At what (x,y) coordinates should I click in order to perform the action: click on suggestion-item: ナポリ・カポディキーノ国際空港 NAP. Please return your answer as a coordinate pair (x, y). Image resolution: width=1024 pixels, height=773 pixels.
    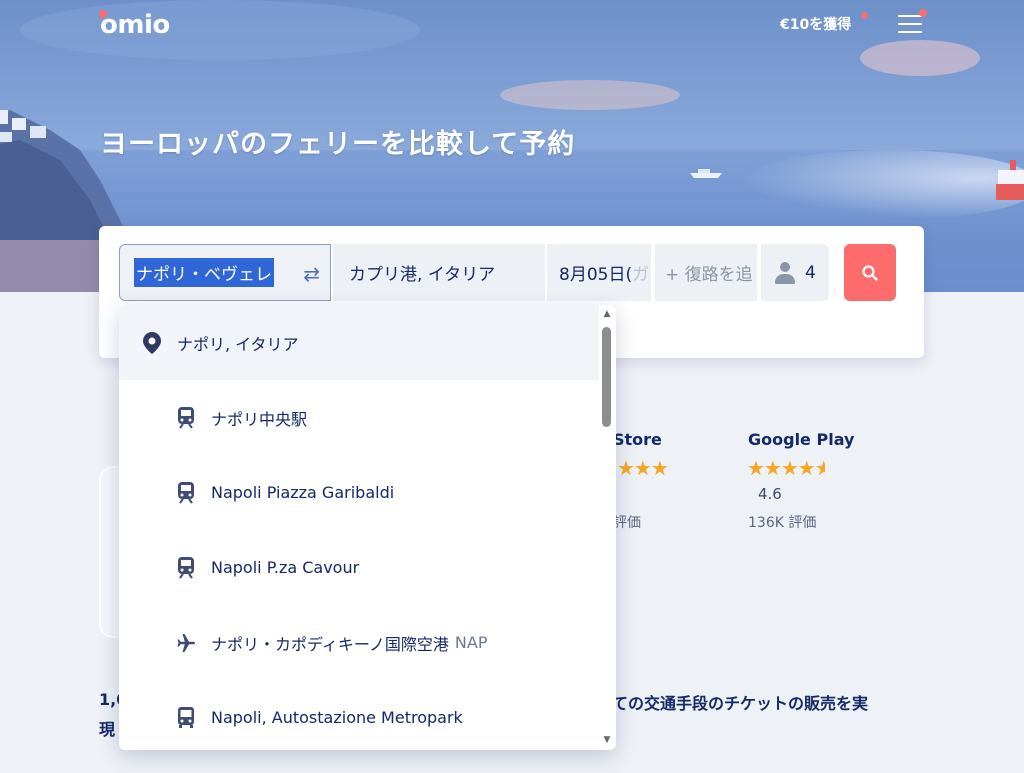
    Looking at the image, I should click on (359, 642).